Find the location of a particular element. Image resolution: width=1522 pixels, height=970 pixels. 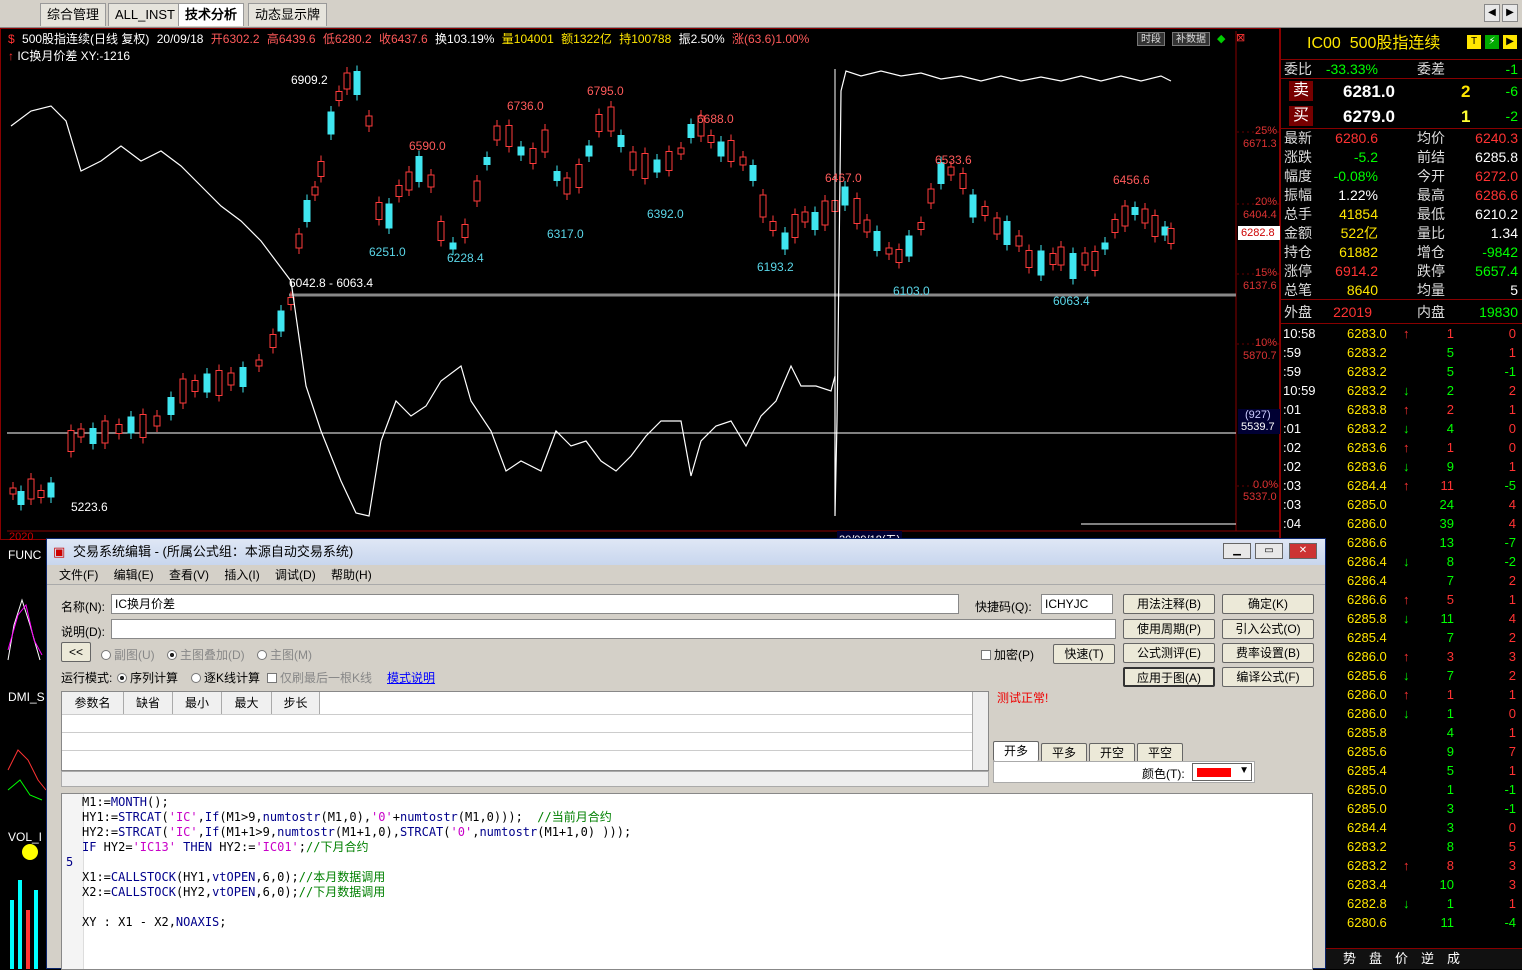

radio-per-bar-label: 逐K线计算 is located at coordinates (232, 678).